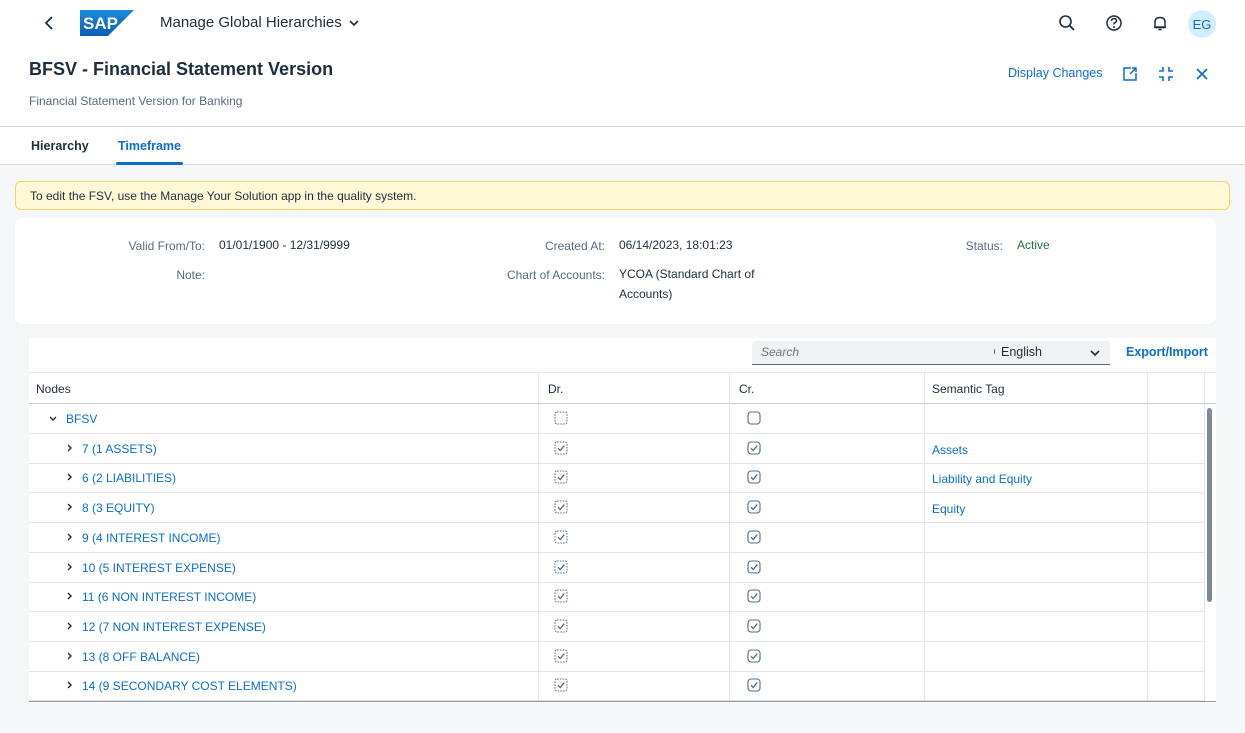 Image resolution: width=1245 pixels, height=733 pixels. What do you see at coordinates (169, 597) in the screenshot?
I see `node-link: 11 (6 NON INTEREST INCOME)` at bounding box center [169, 597].